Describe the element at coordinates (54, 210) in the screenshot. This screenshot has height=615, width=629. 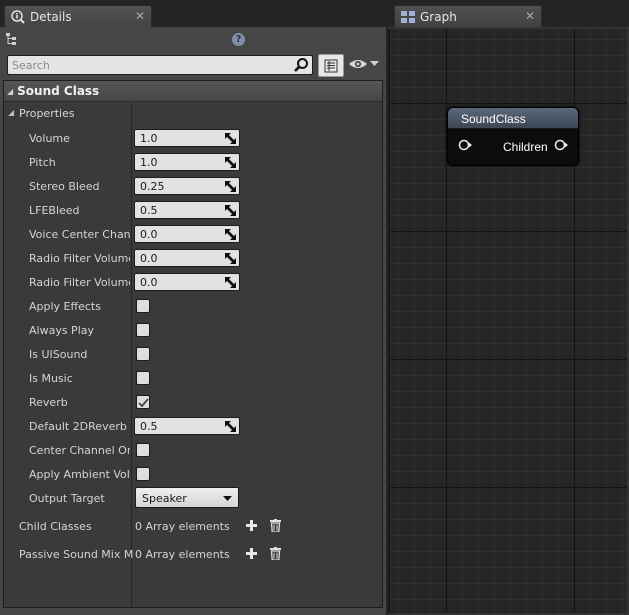
I see `property-label: LFEBleed` at that location.